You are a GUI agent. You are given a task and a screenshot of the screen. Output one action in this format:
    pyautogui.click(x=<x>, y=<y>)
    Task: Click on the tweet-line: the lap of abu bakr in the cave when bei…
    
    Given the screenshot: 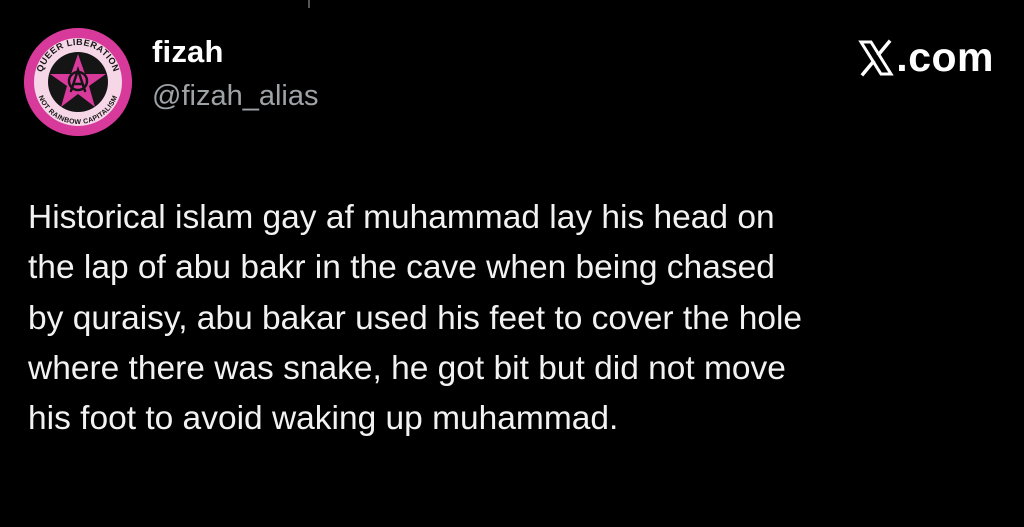 What is the action you would take?
    pyautogui.click(x=401, y=268)
    